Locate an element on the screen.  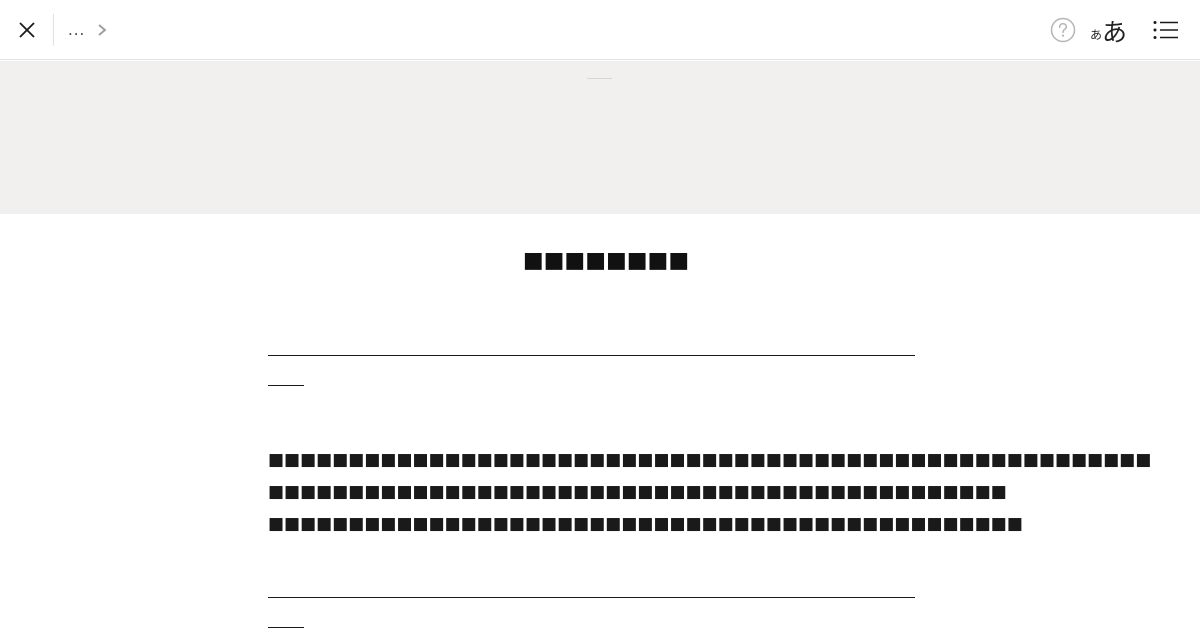
top-toolbar: ... あ あ is located at coordinates (600, 30).